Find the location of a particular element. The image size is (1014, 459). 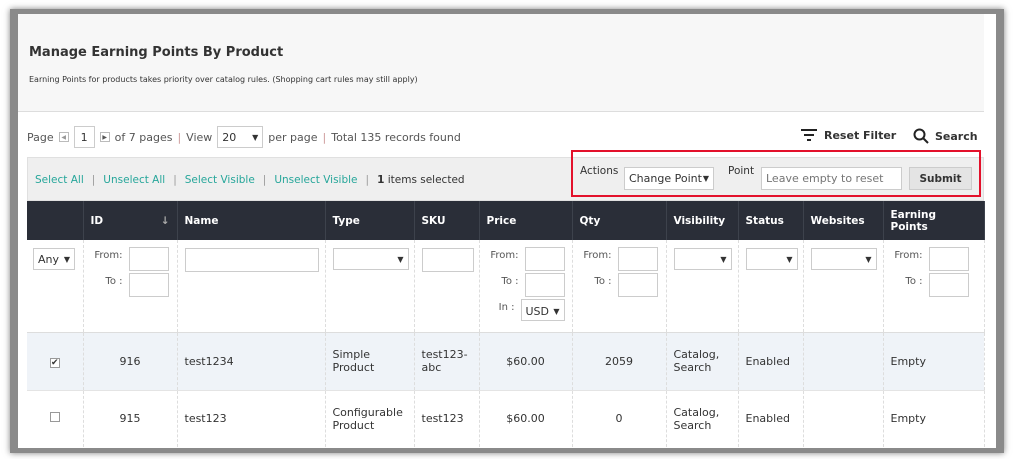

col-type: Type is located at coordinates (370, 220).